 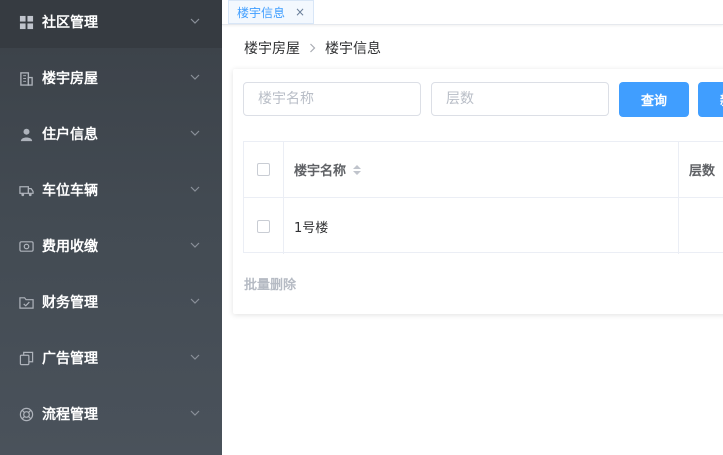 I want to click on batch-delete-button: 批量删除, so click(x=270, y=283).